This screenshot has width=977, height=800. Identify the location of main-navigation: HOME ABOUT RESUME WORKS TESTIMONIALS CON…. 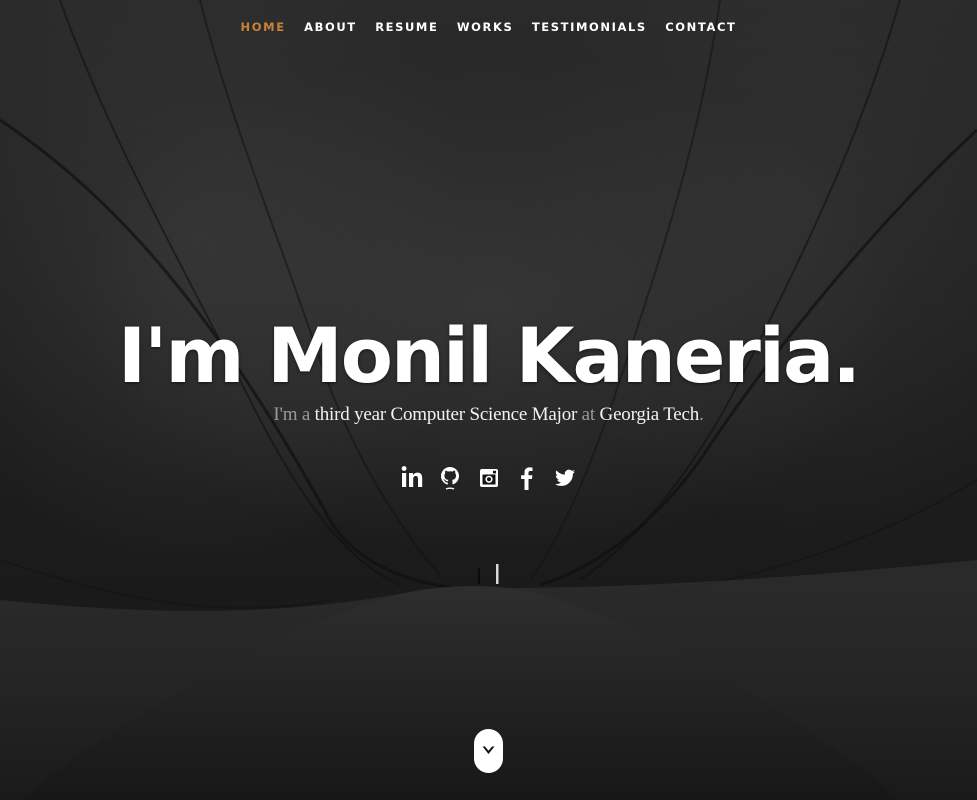
(488, 27).